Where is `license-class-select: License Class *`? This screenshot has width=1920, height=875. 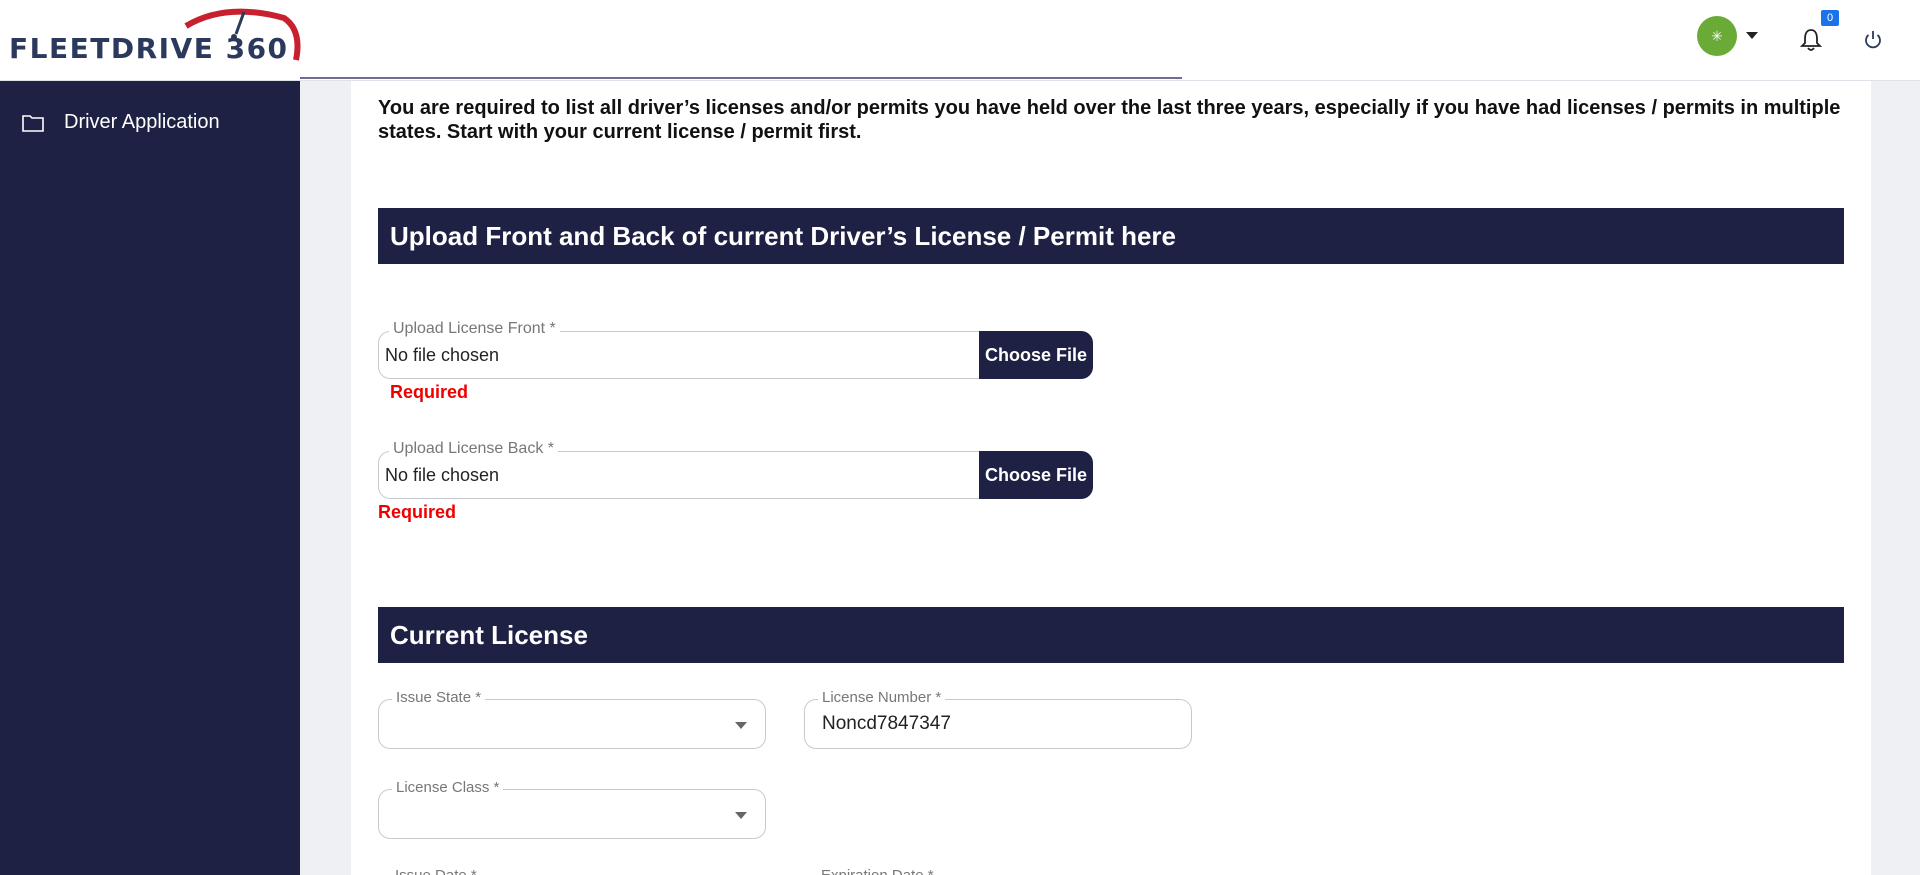
license-class-select: License Class * is located at coordinates (572, 809).